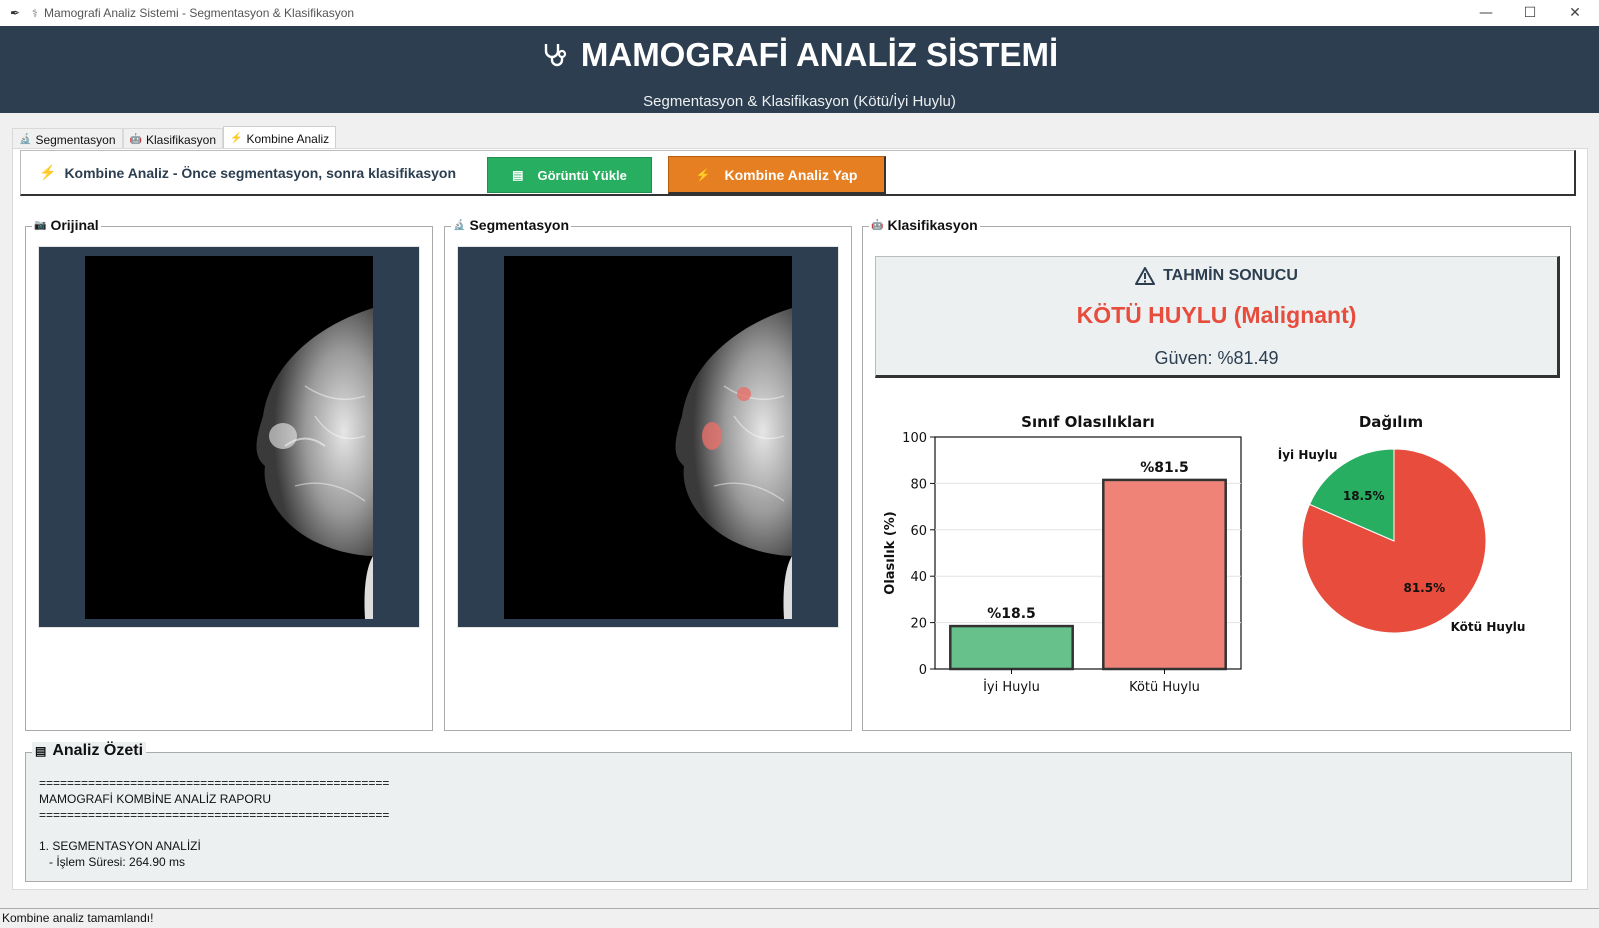 Image resolution: width=1599 pixels, height=928 pixels. I want to click on x-tick-label: Kötü Huylu, so click(1164, 687).